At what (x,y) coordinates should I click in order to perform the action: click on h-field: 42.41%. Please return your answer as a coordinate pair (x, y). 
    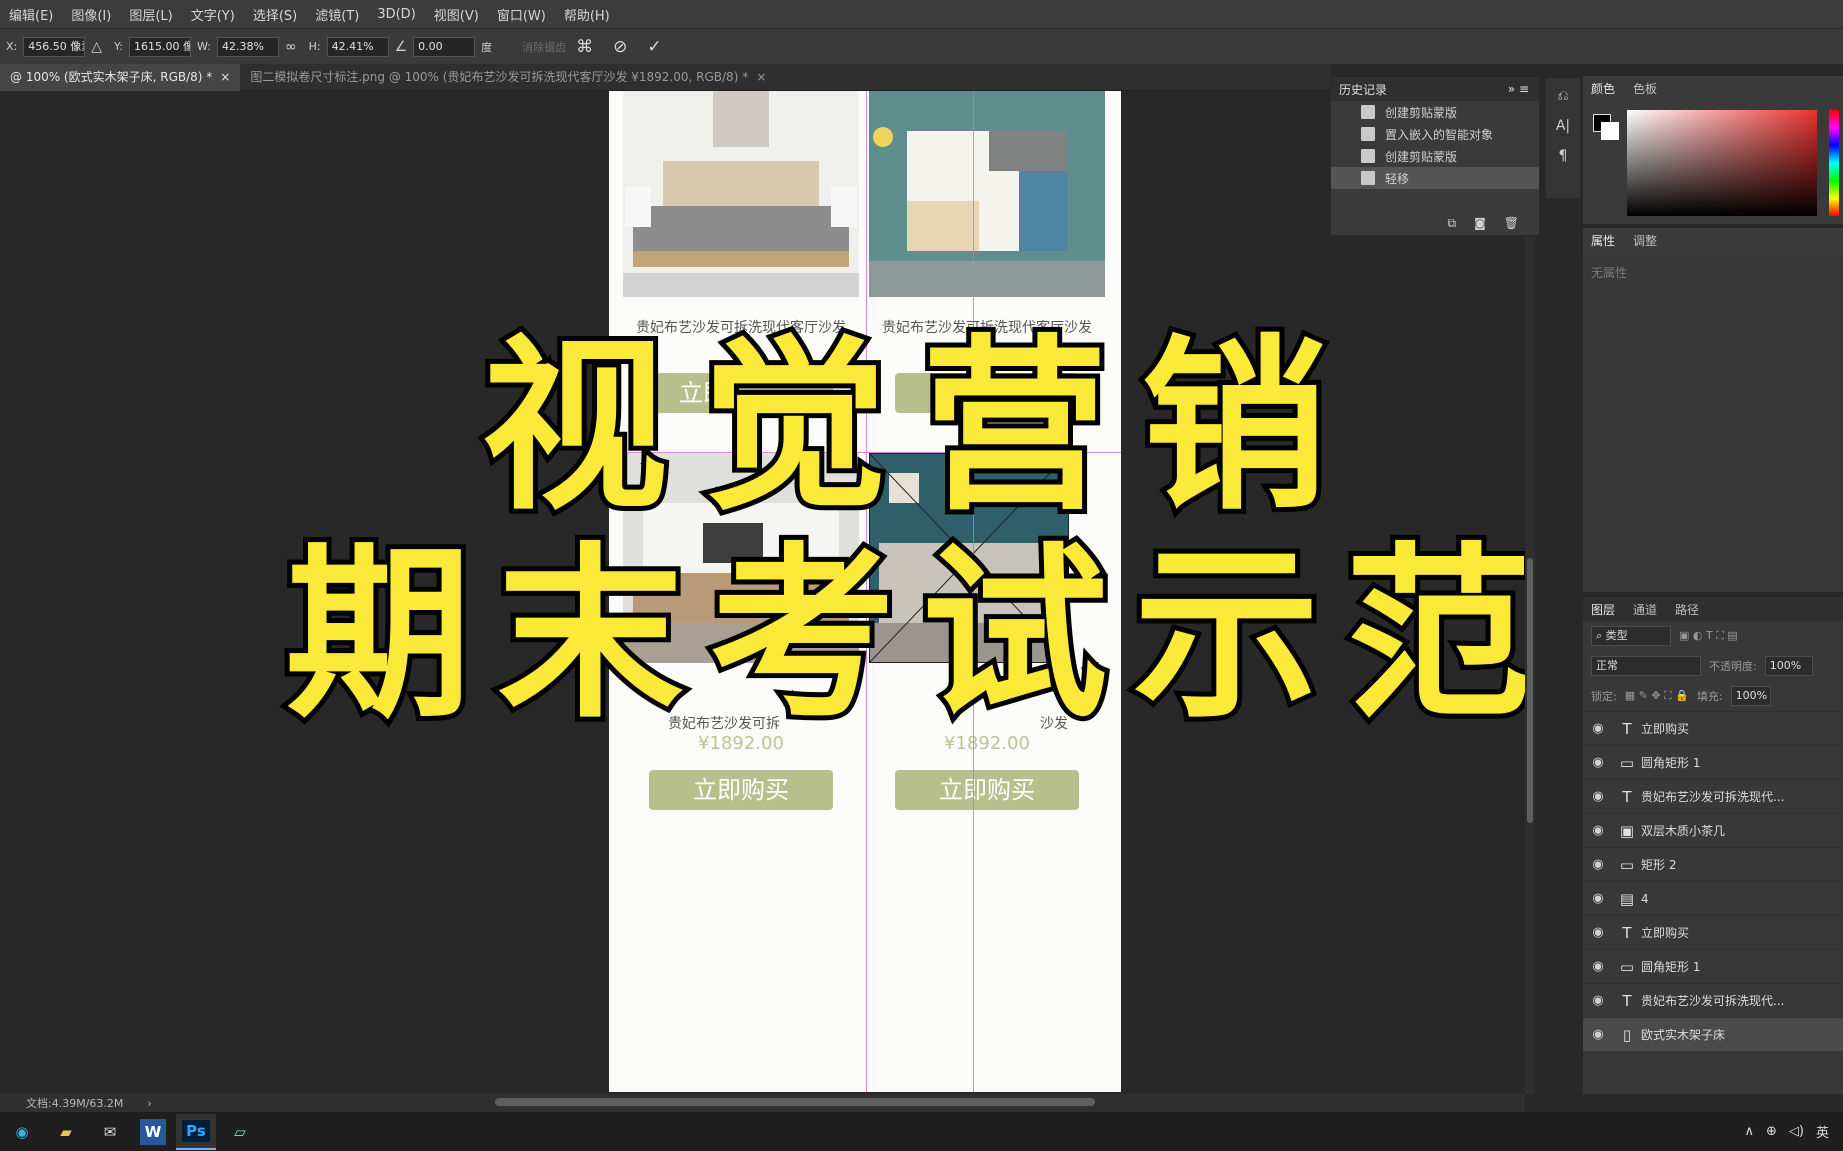
    Looking at the image, I should click on (357, 46).